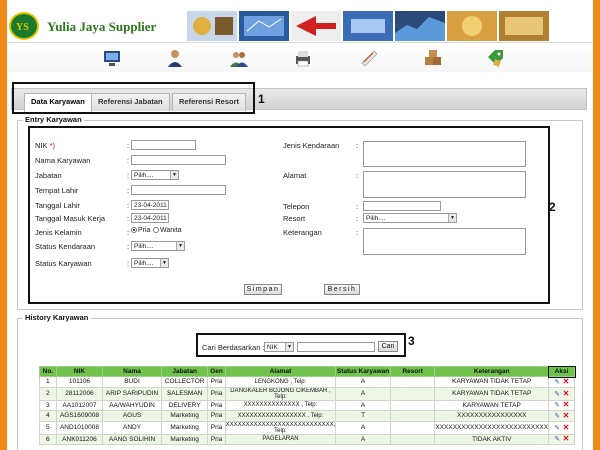 This screenshot has width=600, height=450. What do you see at coordinates (48, 416) in the screenshot?
I see `table-cell: 4` at bounding box center [48, 416].